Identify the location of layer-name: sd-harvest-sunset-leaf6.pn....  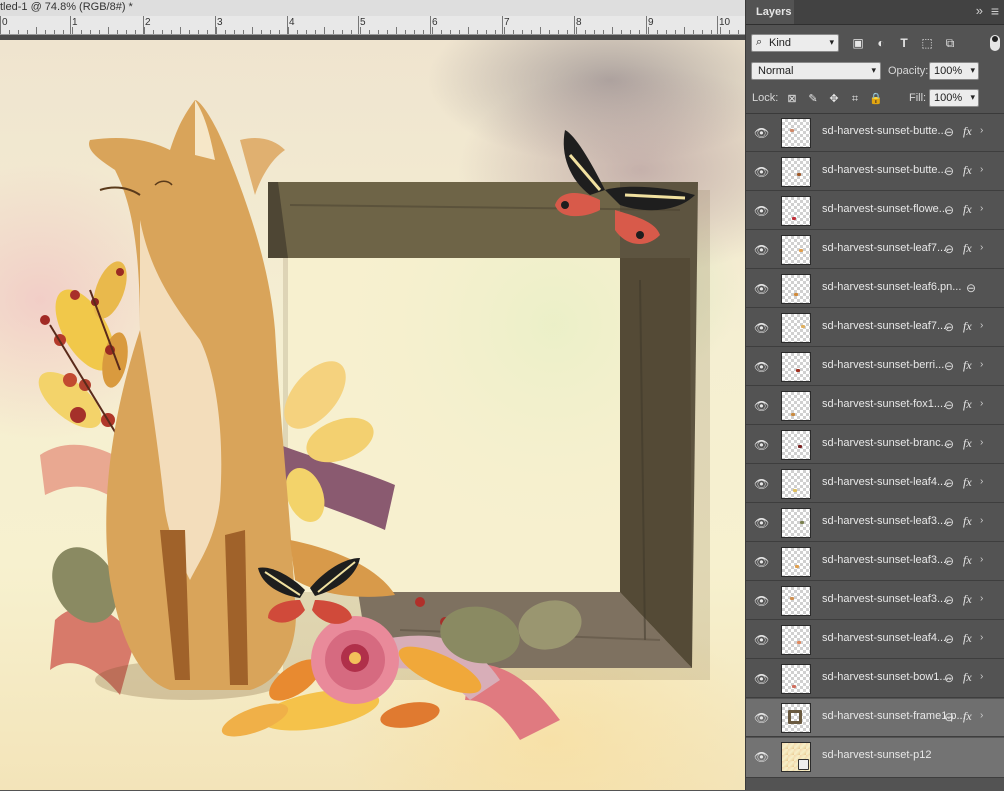
(891, 287).